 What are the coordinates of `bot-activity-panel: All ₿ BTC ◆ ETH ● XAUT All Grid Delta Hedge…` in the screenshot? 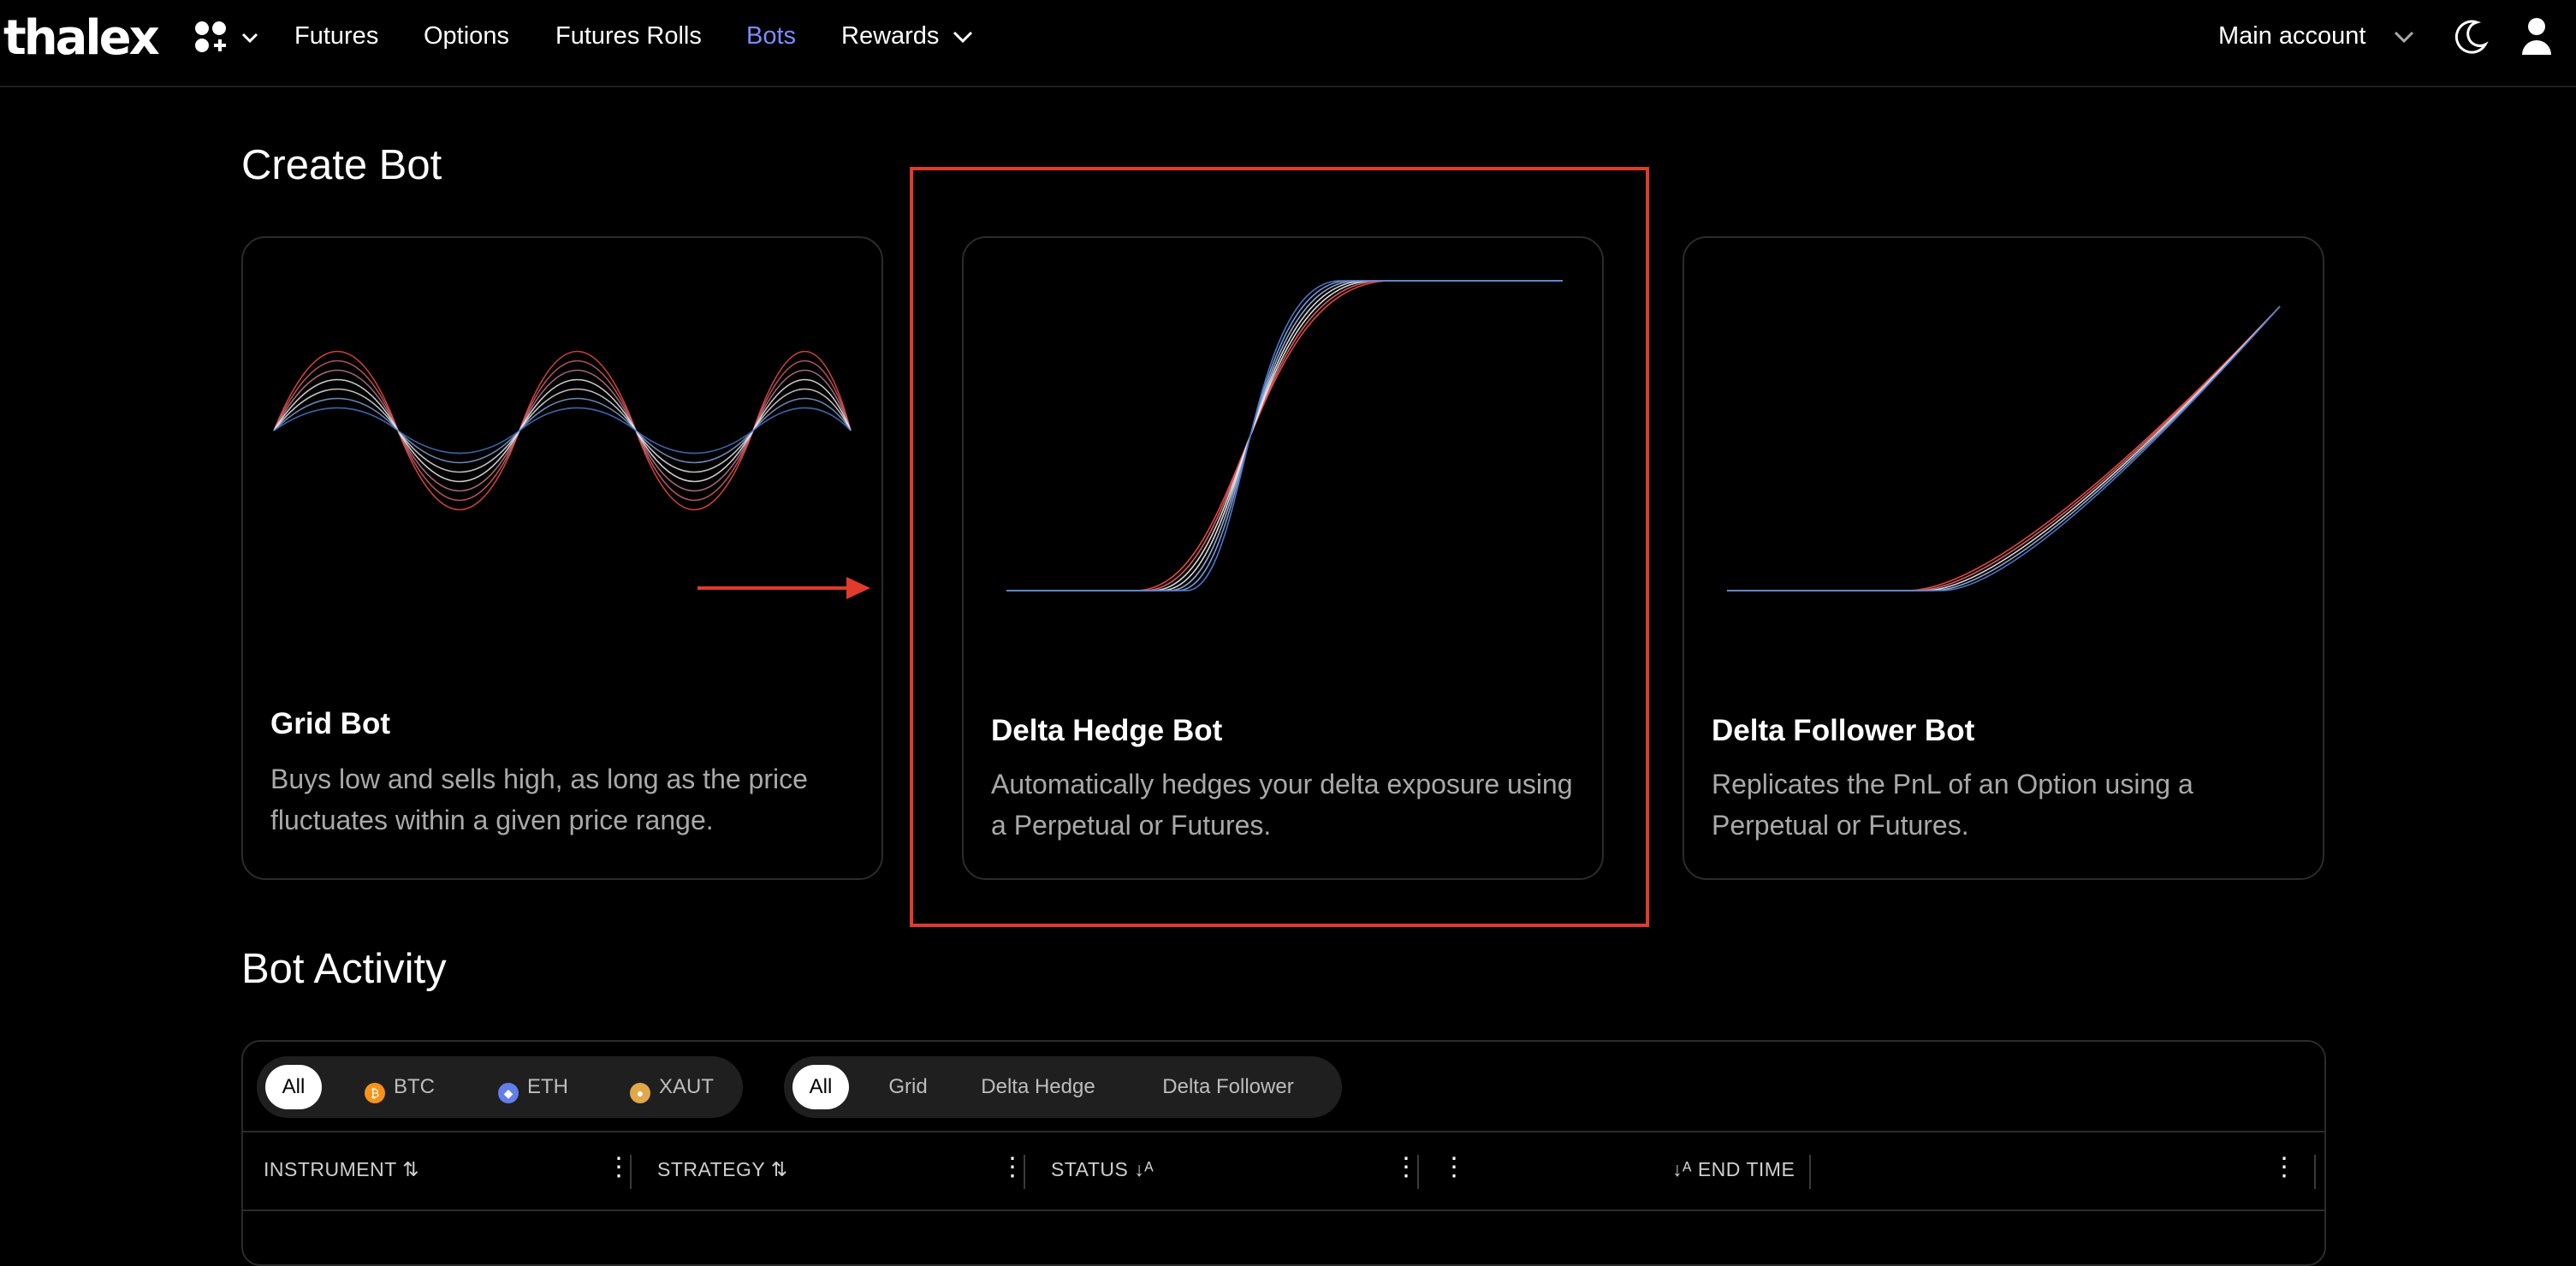 It's located at (1283, 1153).